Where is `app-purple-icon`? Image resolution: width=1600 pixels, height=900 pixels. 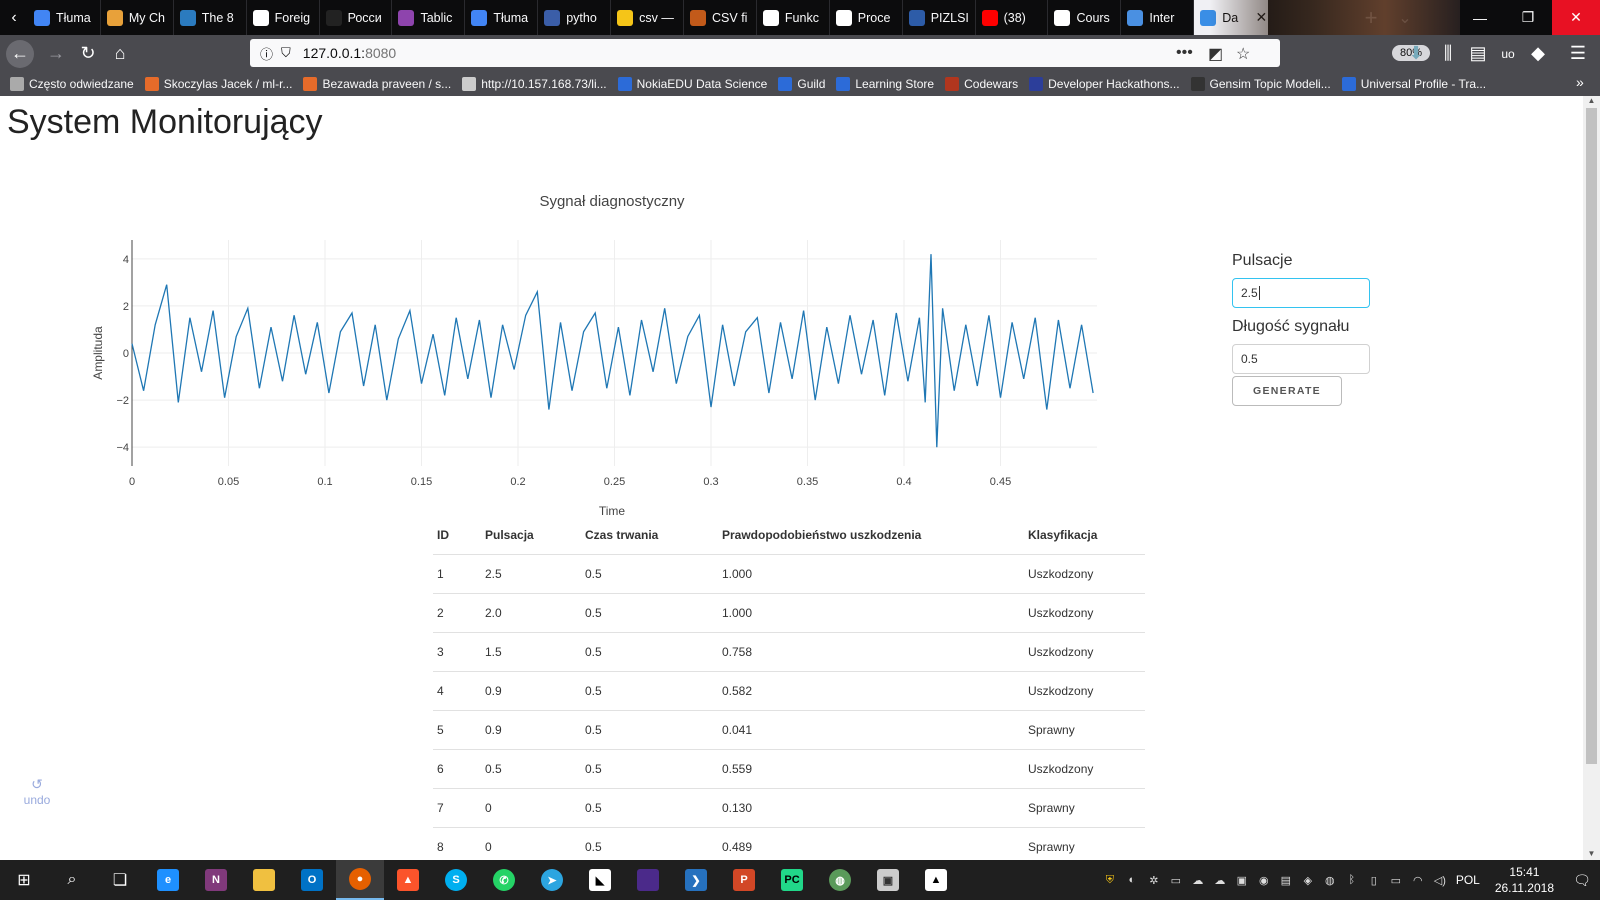
app-purple-icon is located at coordinates (648, 880).